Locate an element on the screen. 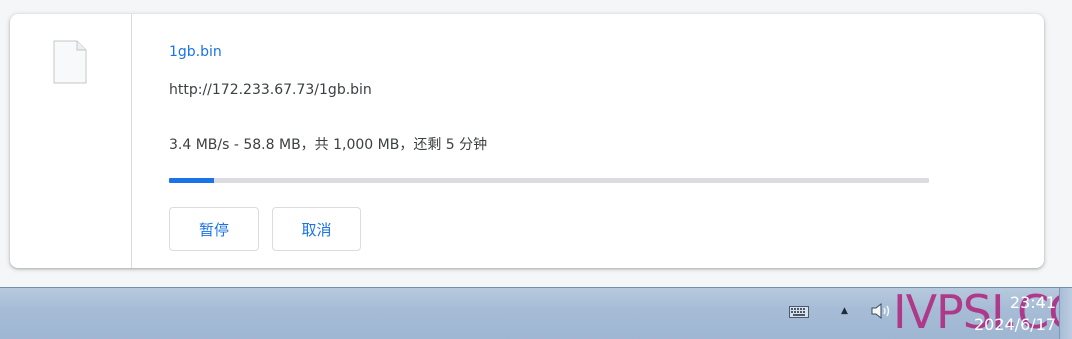  pause-button: 暂停 is located at coordinates (214, 229).